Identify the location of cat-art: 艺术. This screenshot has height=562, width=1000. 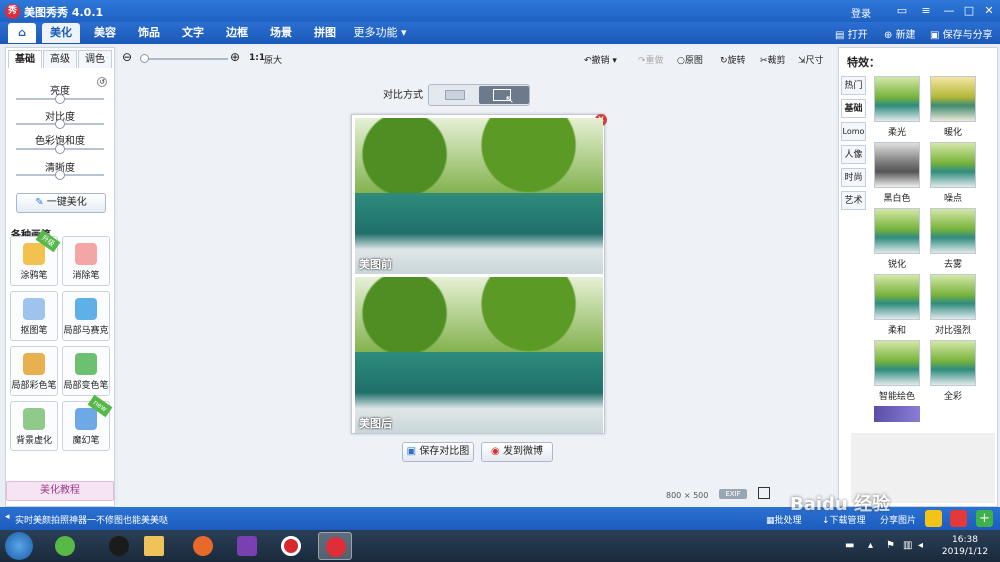
(853, 200).